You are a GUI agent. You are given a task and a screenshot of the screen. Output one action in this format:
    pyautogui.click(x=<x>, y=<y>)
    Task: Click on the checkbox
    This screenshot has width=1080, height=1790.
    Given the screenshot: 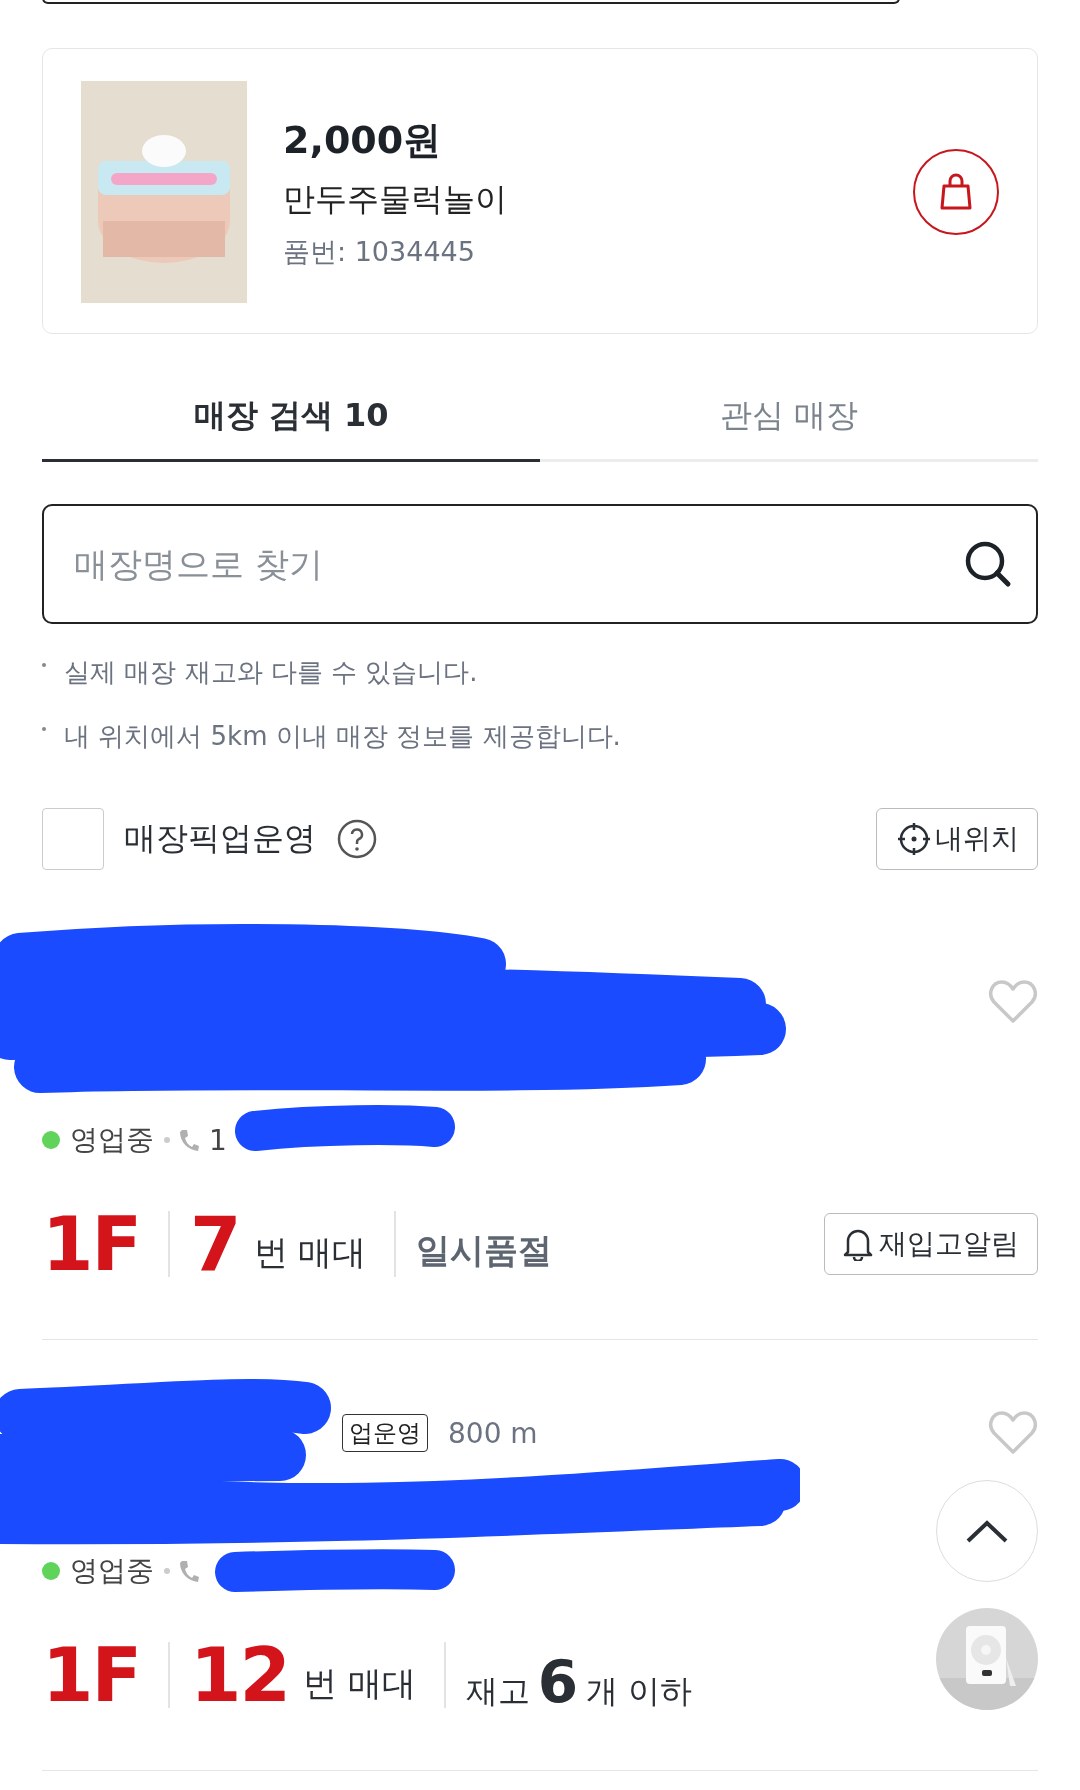 What is the action you would take?
    pyautogui.click(x=73, y=839)
    